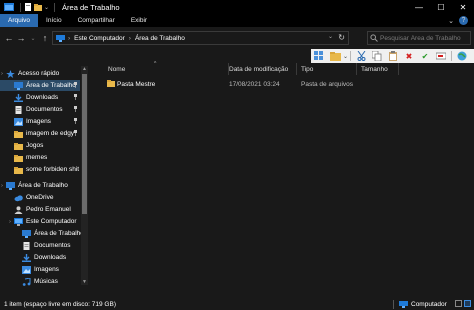 This screenshot has height=310, width=474. Describe the element at coordinates (9, 38) in the screenshot. I see `back-button: ←` at that location.